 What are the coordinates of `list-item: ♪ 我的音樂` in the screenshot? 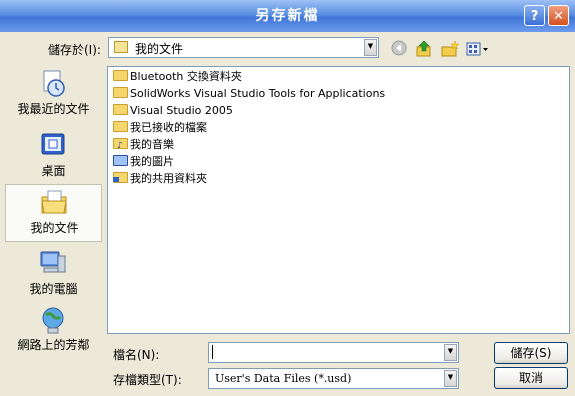 It's located at (143, 144).